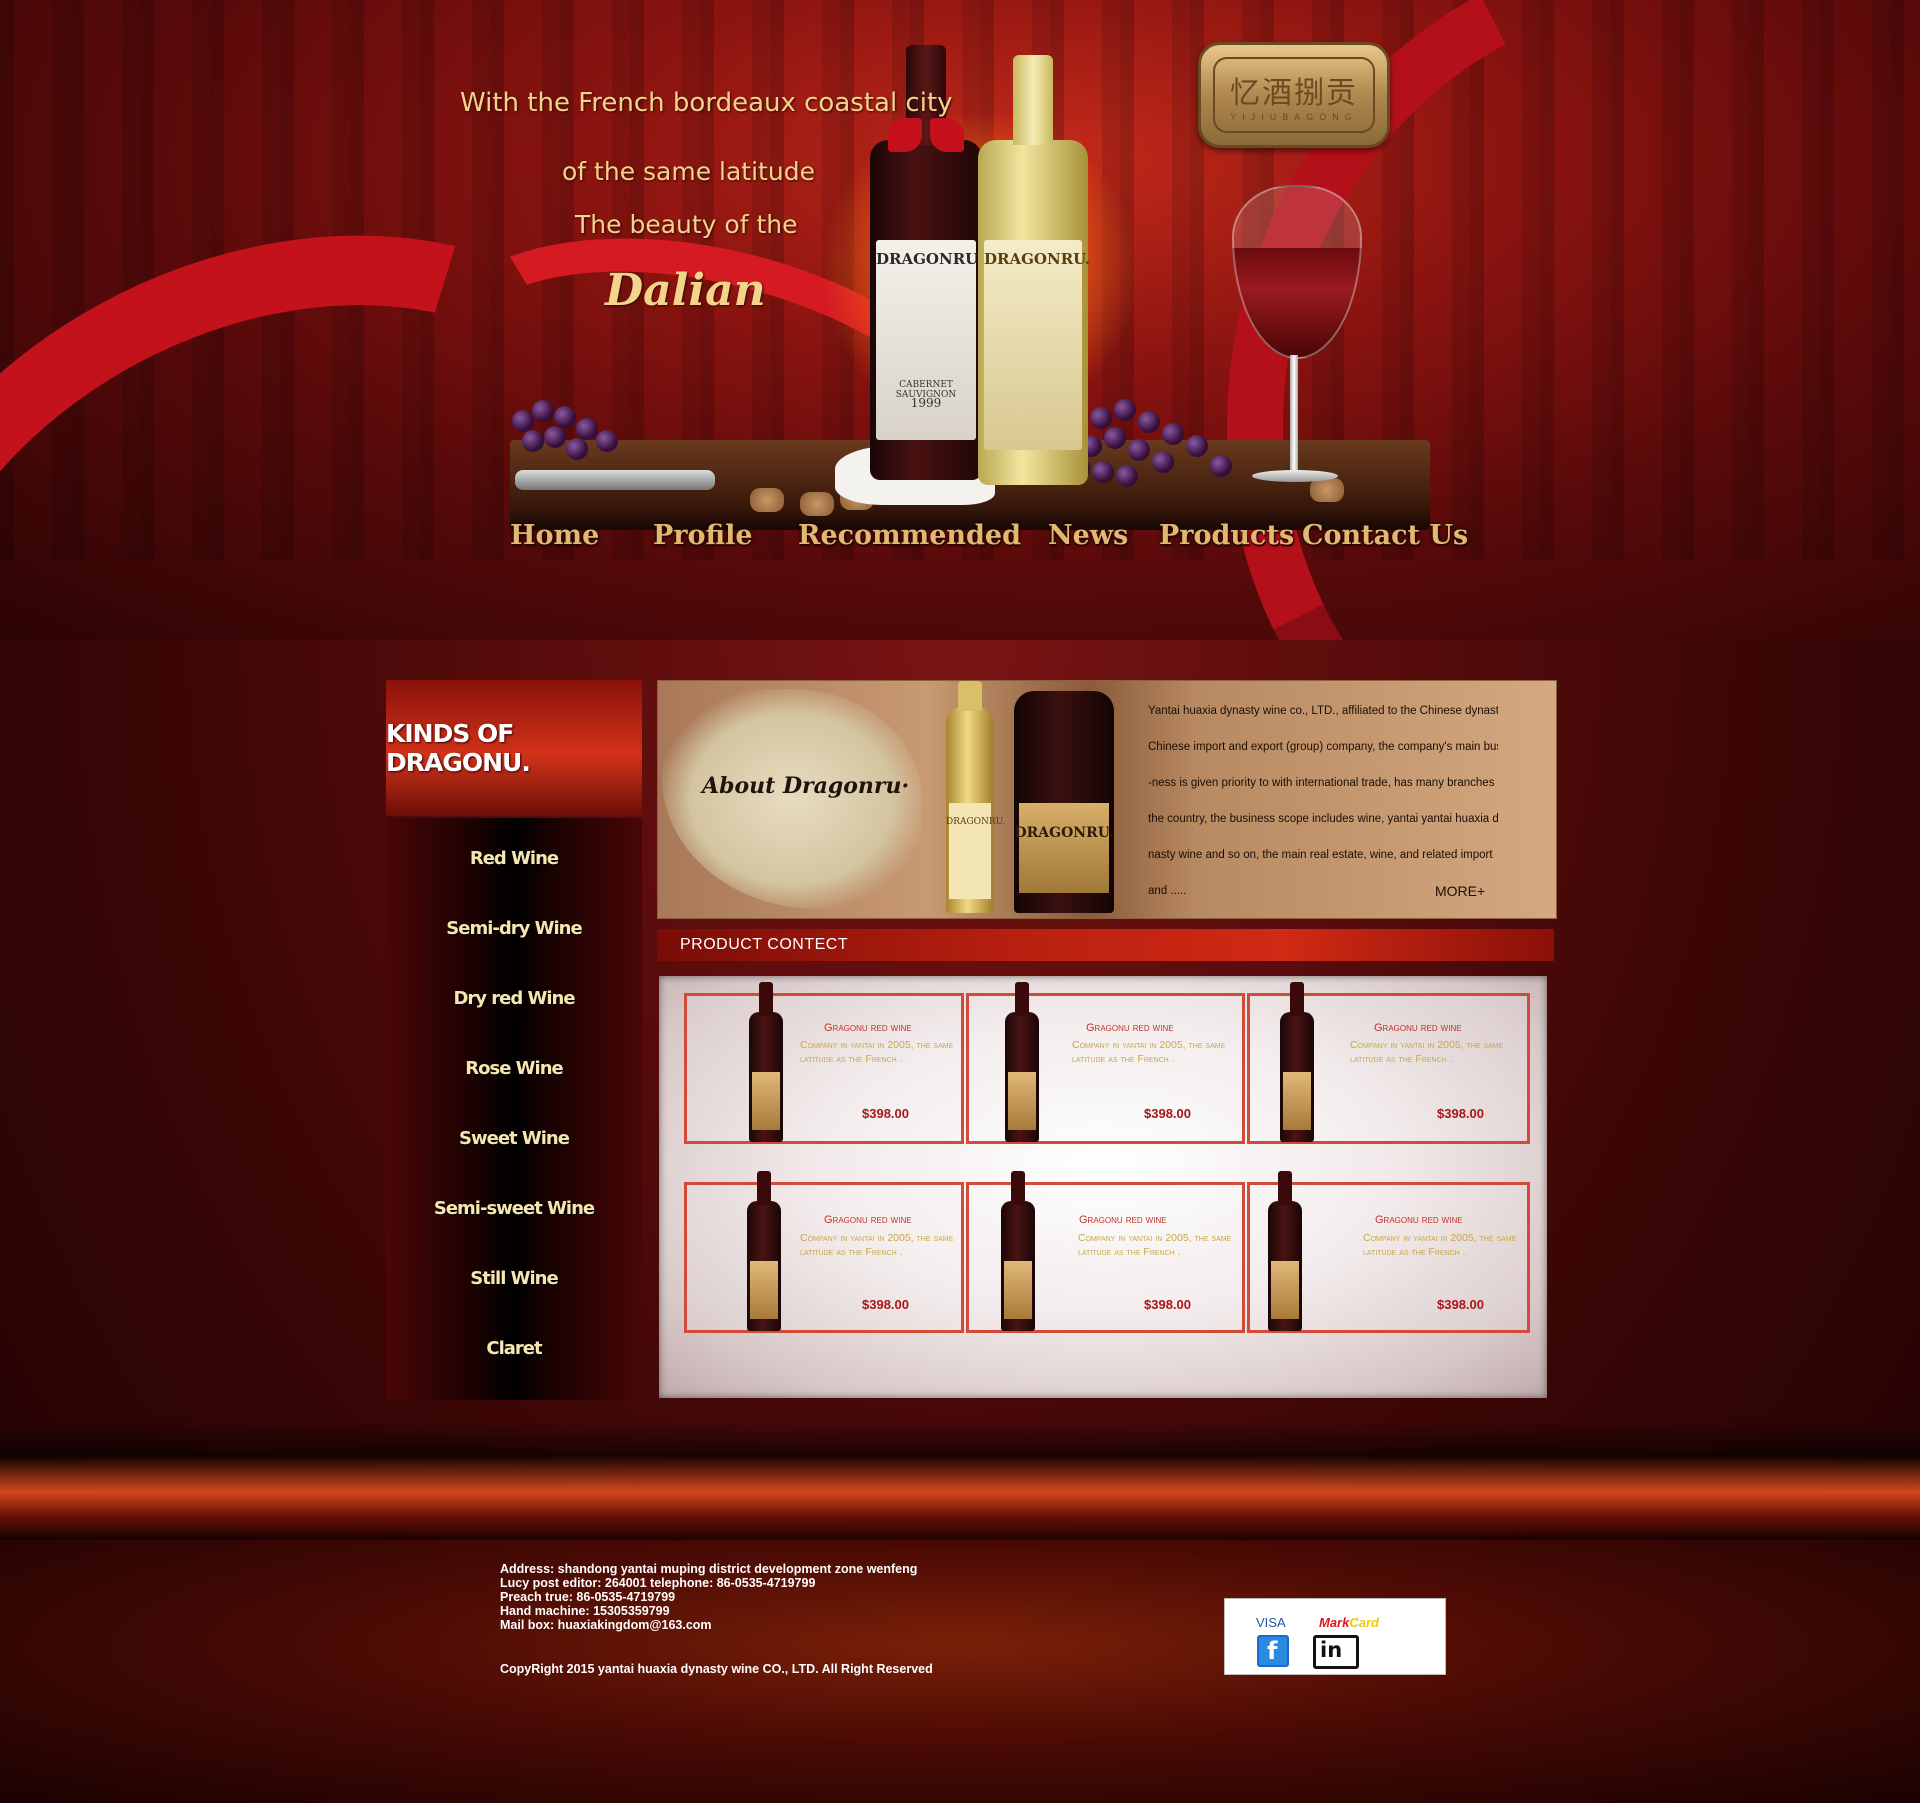 The width and height of the screenshot is (1920, 1803). Describe the element at coordinates (514, 1208) in the screenshot. I see `sidebar-item-semi-sweet-wine: Semi-sweet Wine` at that location.